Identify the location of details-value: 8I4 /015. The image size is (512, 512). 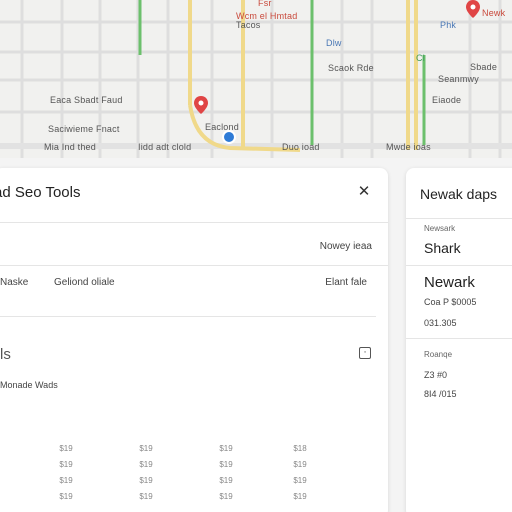
(440, 394).